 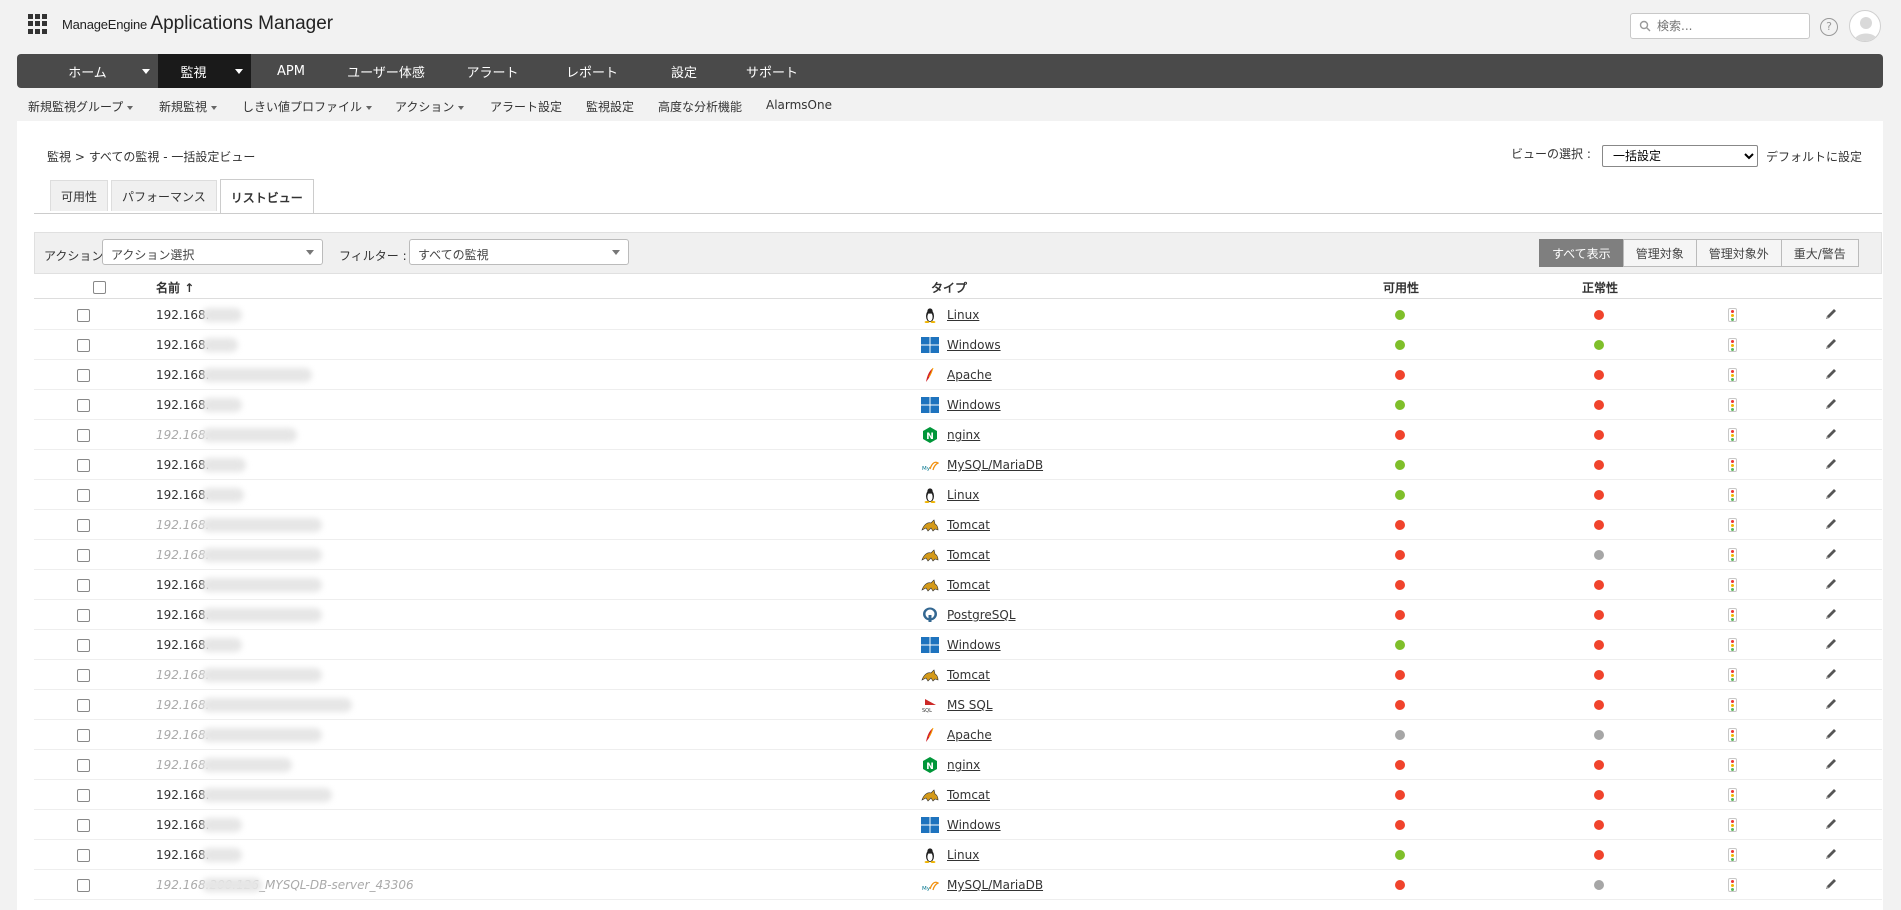 I want to click on table-row: 192.168. PostgreSQL, so click(x=958, y=615).